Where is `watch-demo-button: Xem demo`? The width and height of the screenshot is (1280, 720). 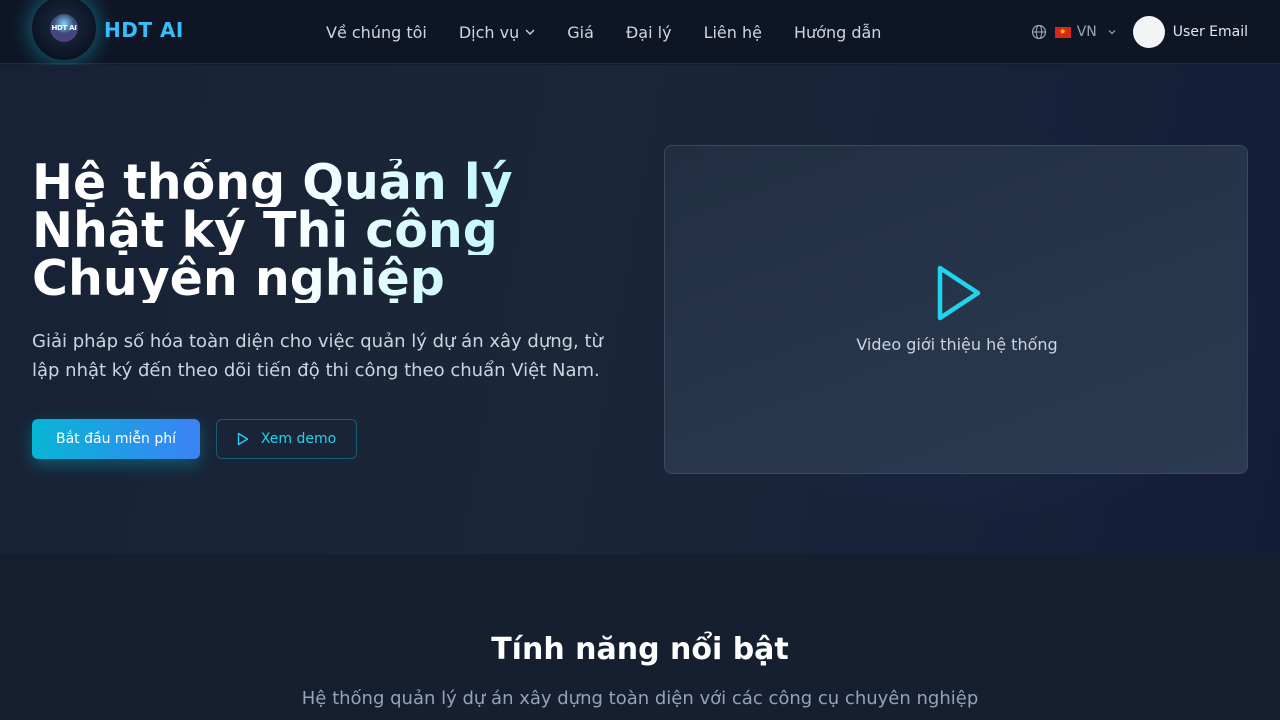 watch-demo-button: Xem demo is located at coordinates (286, 439).